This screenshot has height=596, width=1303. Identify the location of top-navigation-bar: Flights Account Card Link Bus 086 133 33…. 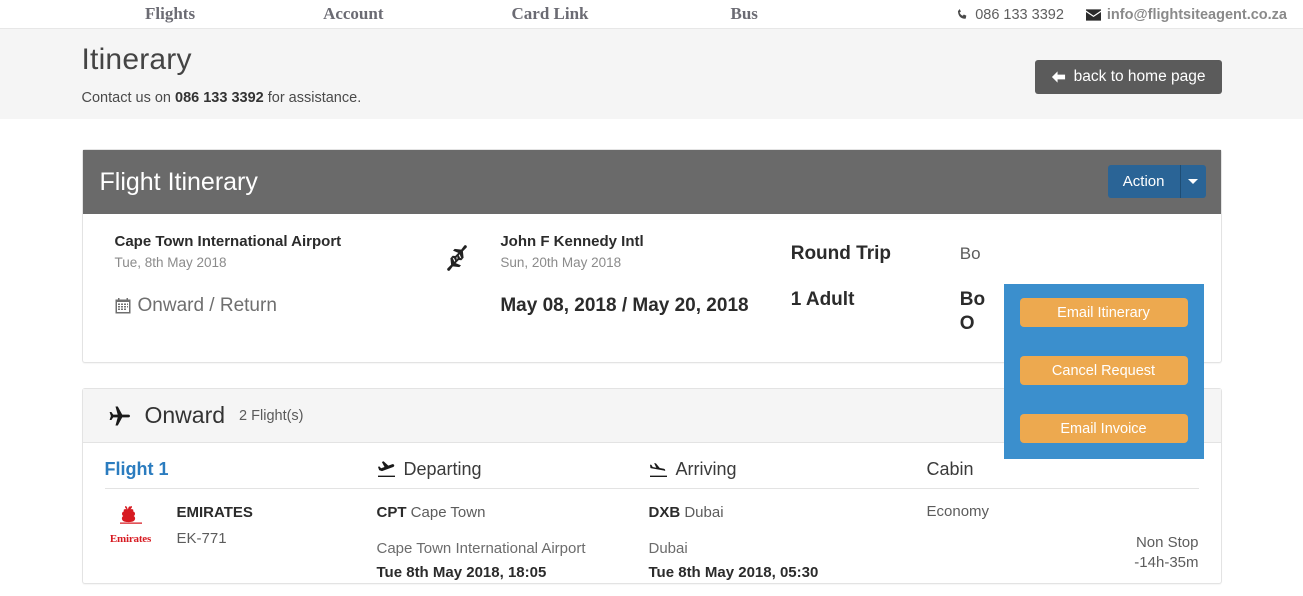
(651, 14).